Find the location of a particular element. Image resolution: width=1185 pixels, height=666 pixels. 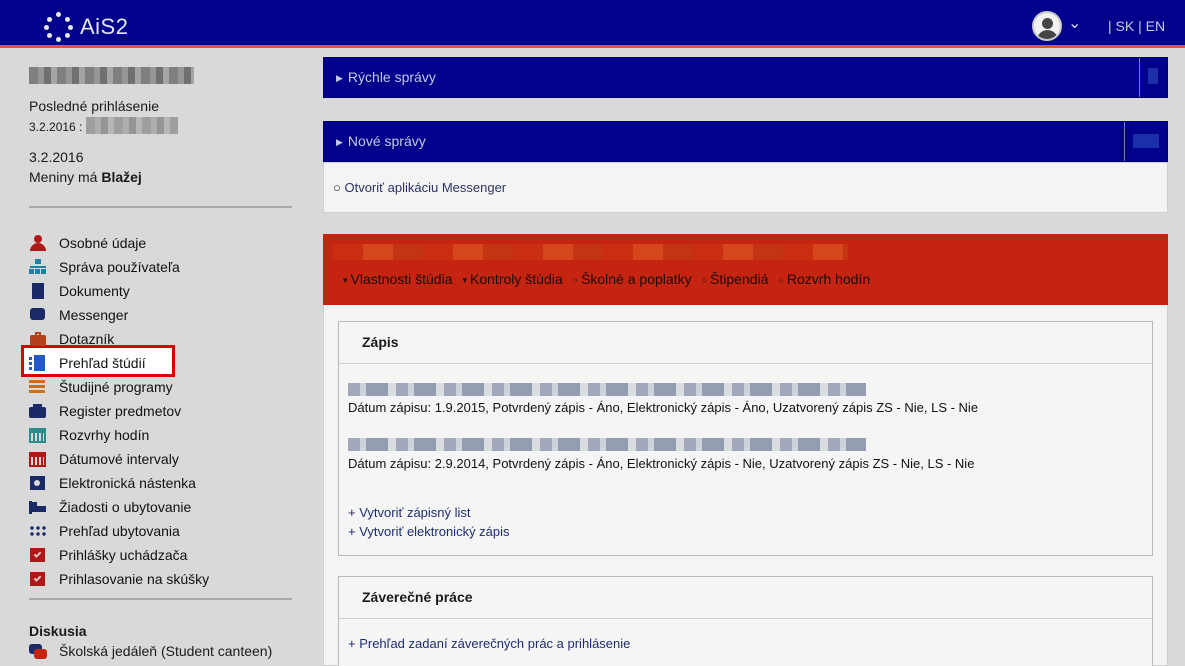

sidebar-item-canteen: Školská jedáleň (Student canteen) is located at coordinates (150, 651).